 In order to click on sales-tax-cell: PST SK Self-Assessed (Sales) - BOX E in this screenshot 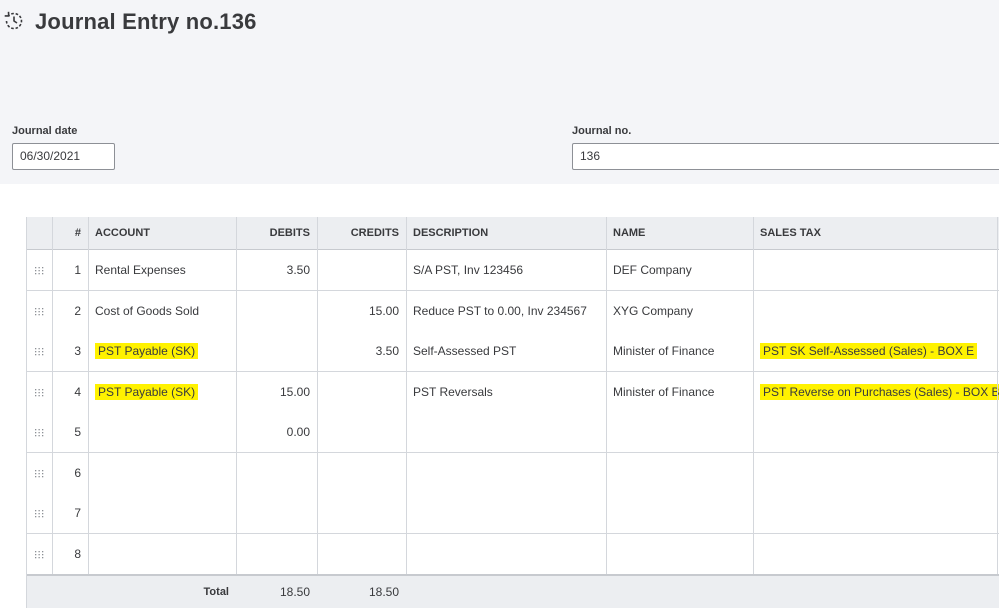, I will do `click(876, 351)`.